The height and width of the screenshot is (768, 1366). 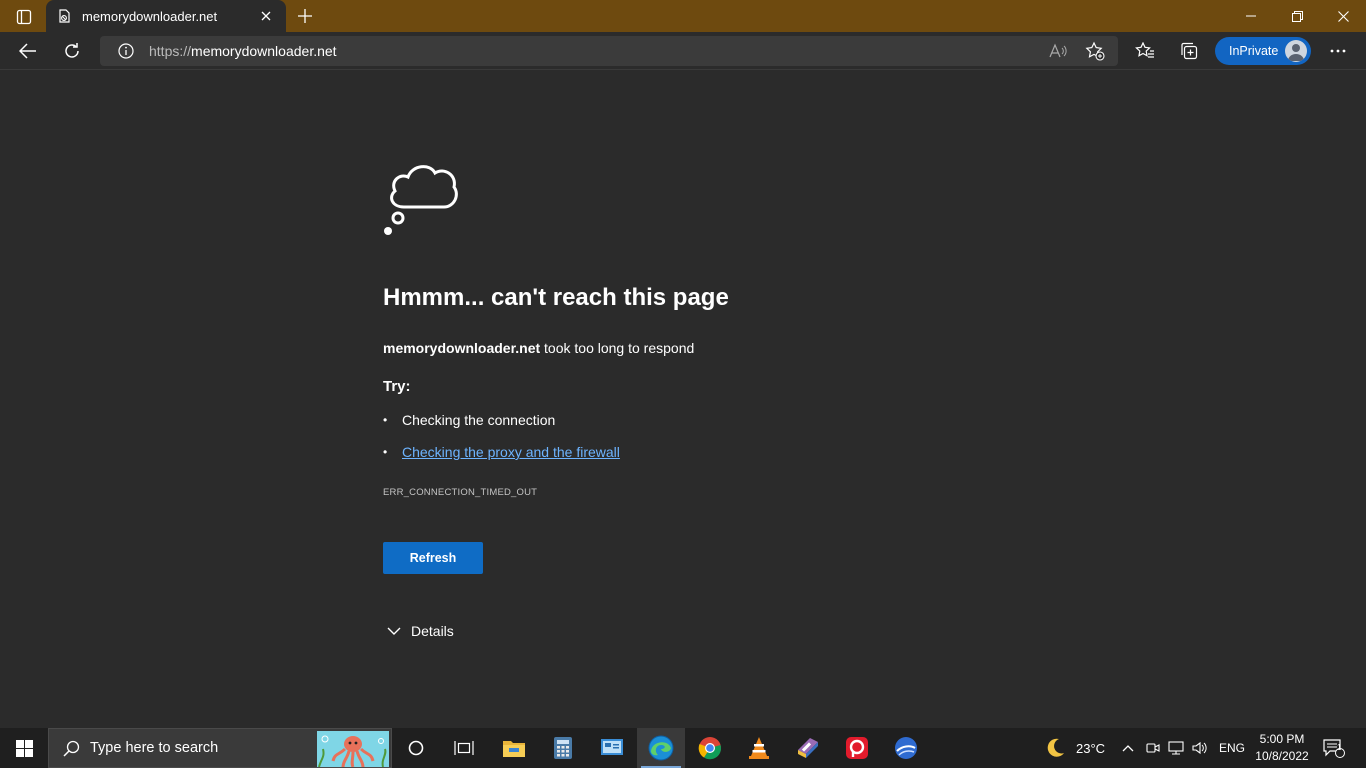 I want to click on edge-icon, so click(x=661, y=748).